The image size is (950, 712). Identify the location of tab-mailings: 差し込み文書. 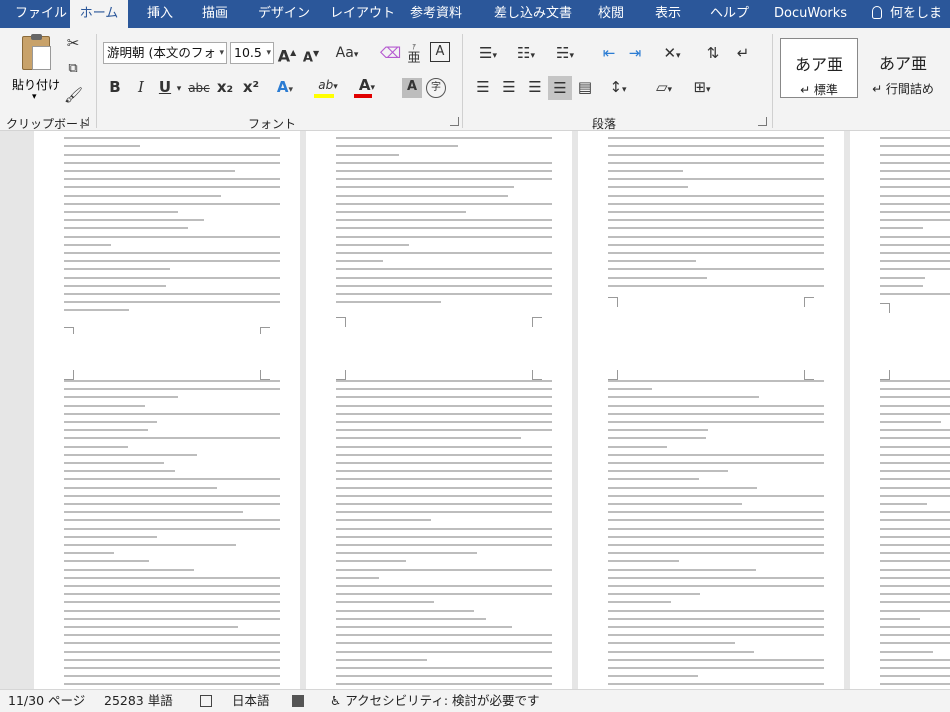
(533, 14).